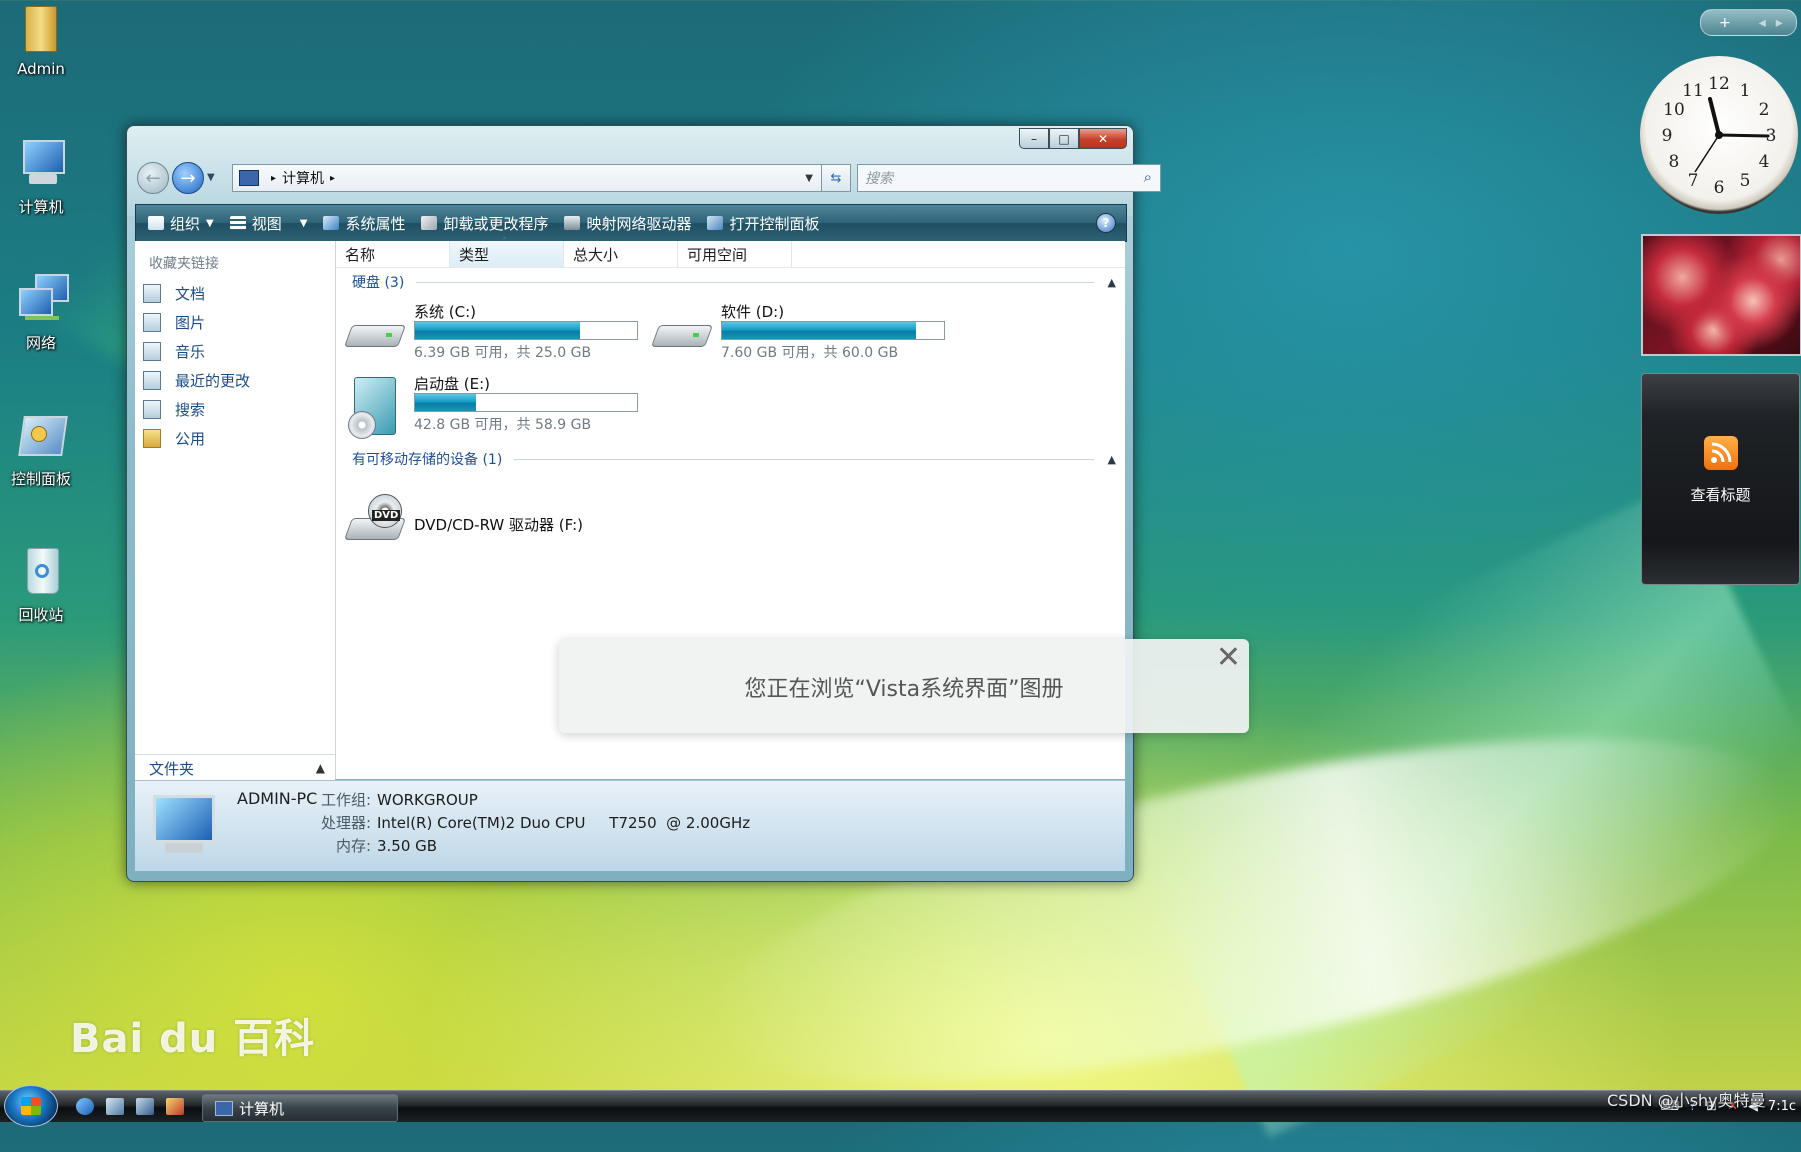 The height and width of the screenshot is (1152, 1801). I want to click on show-desktop-icon, so click(115, 1106).